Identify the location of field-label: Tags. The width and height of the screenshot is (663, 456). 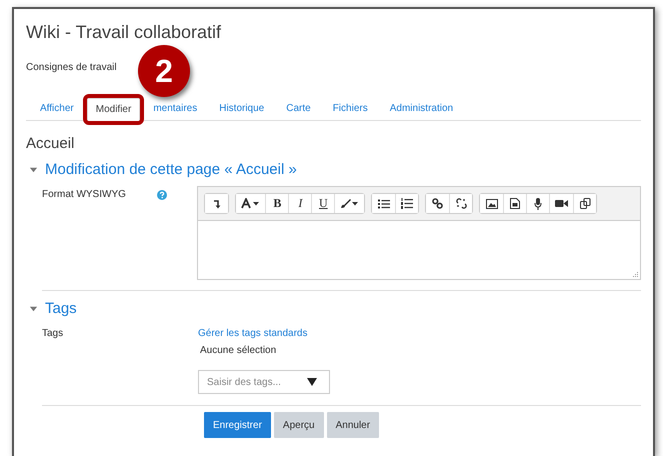
(53, 333).